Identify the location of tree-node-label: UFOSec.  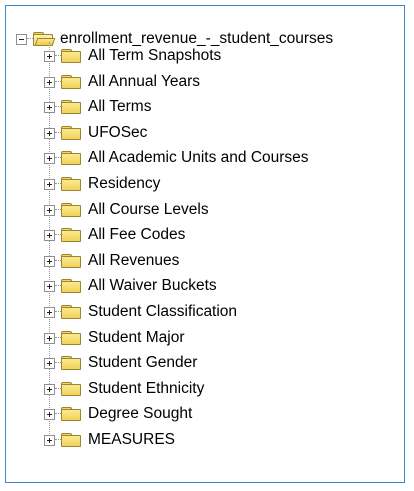
(118, 132).